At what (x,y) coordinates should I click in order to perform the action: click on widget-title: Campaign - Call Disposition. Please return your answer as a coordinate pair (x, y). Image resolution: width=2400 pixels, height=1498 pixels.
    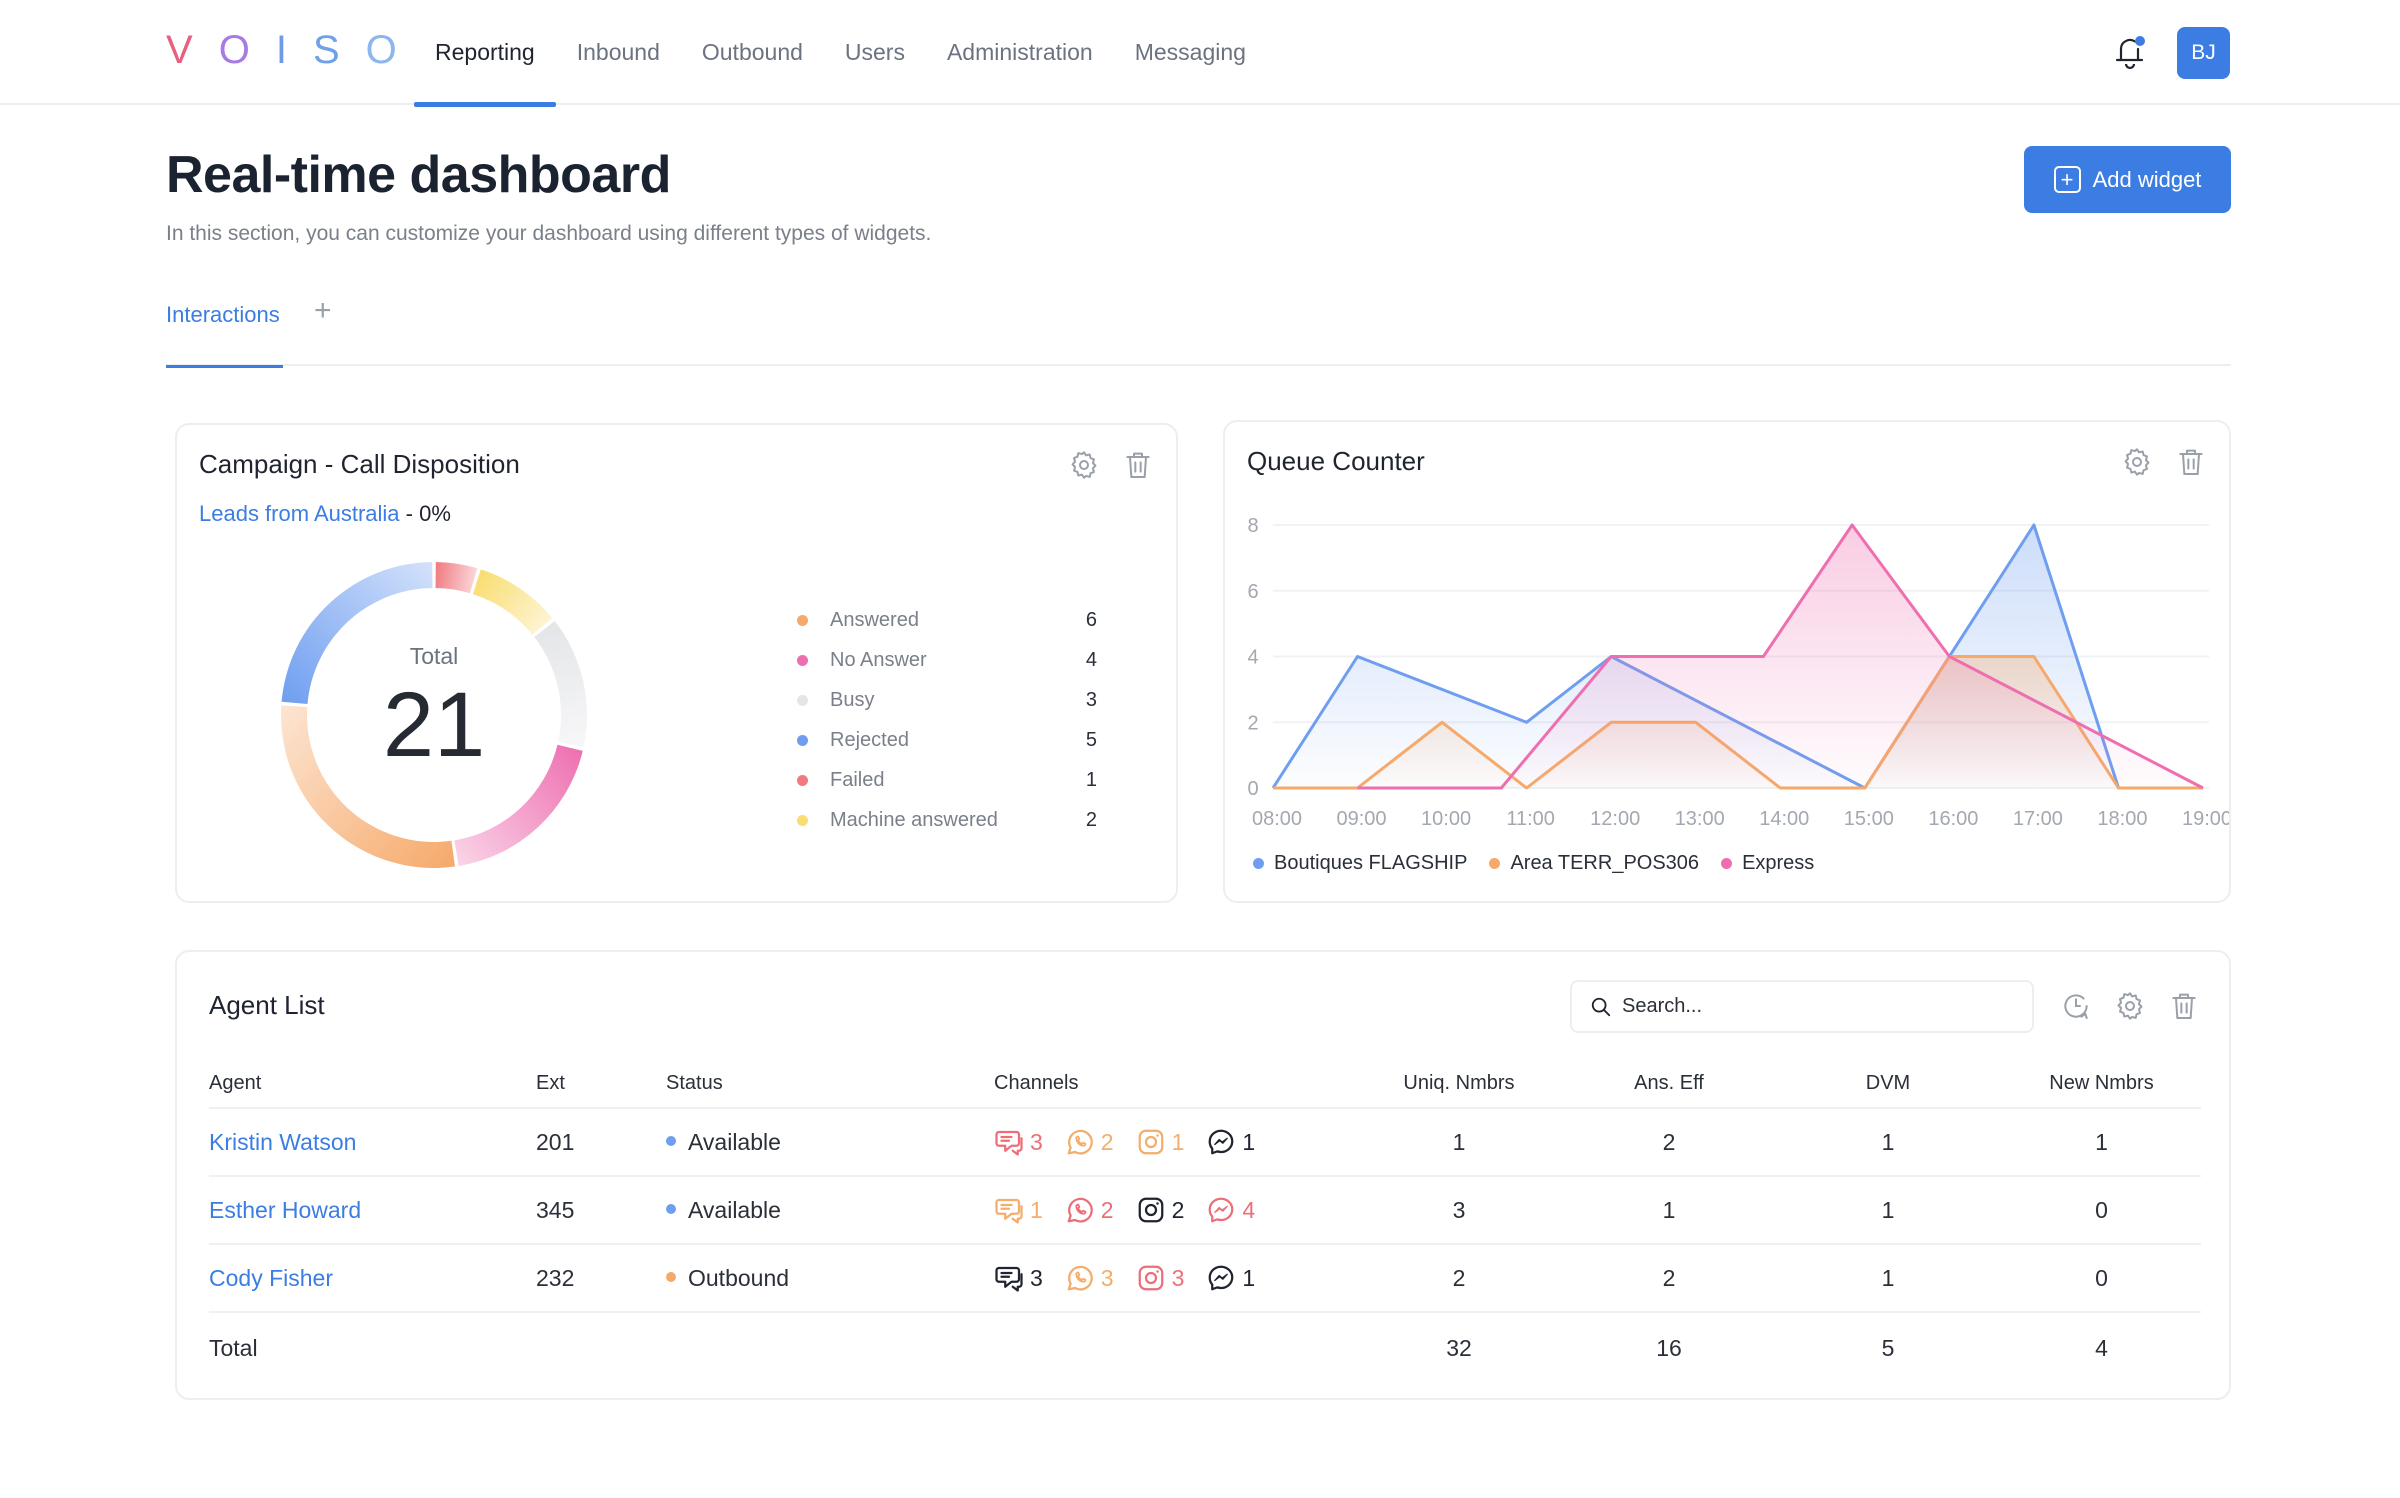
    Looking at the image, I should click on (359, 464).